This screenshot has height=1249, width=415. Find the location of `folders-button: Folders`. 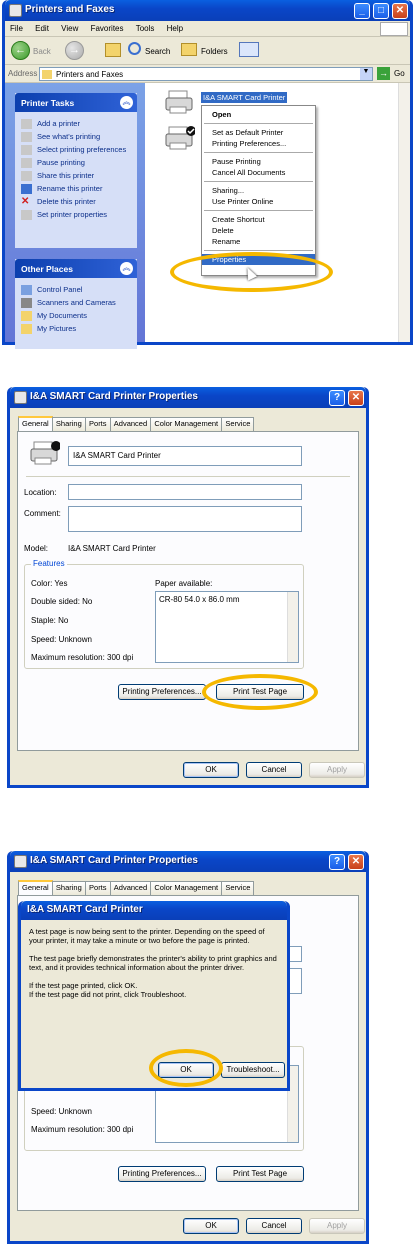

folders-button: Folders is located at coordinates (214, 51).